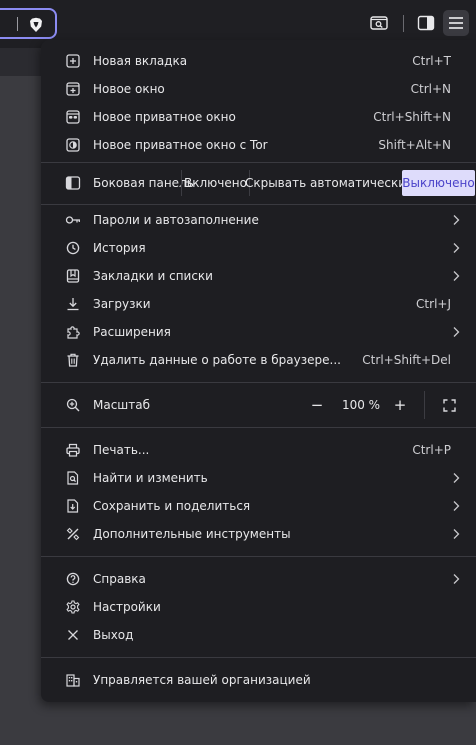 The width and height of the screenshot is (476, 745). What do you see at coordinates (258, 276) in the screenshot?
I see `menu-item-bookmarks: Закладки и списки` at bounding box center [258, 276].